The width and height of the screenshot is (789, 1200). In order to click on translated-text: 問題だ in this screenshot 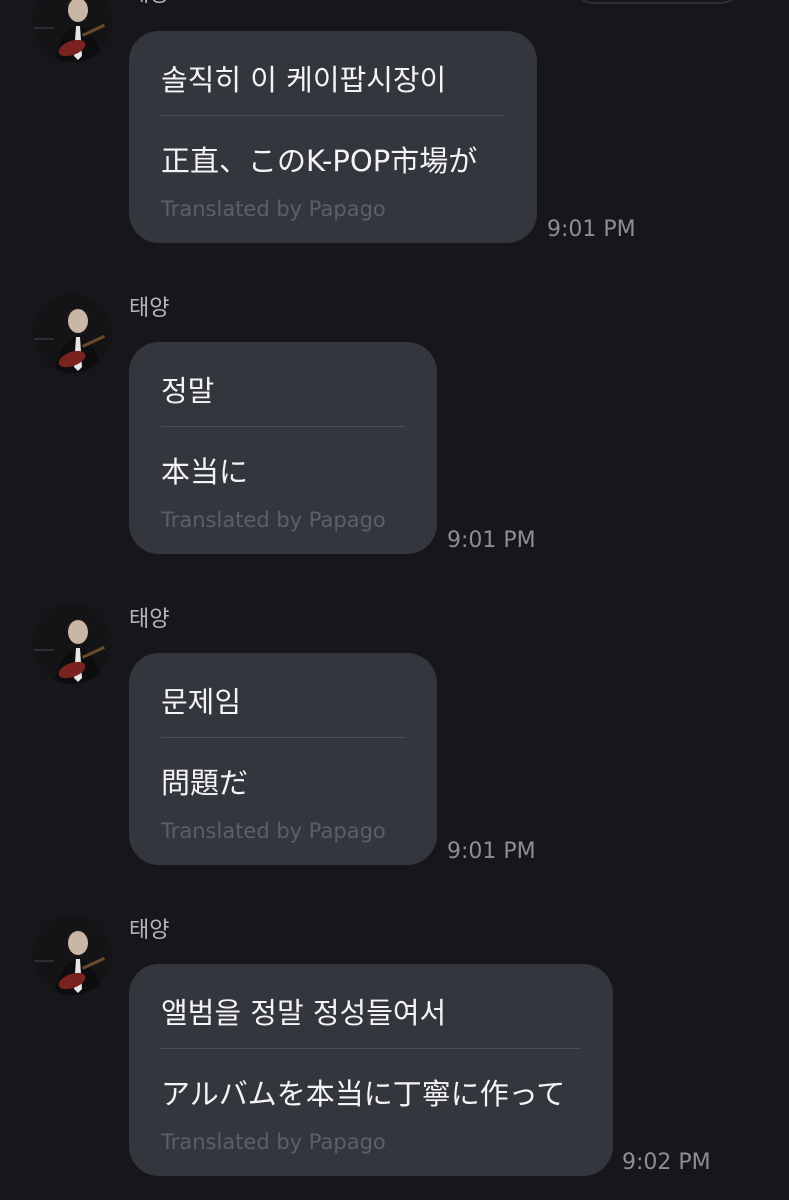, I will do `click(205, 783)`.